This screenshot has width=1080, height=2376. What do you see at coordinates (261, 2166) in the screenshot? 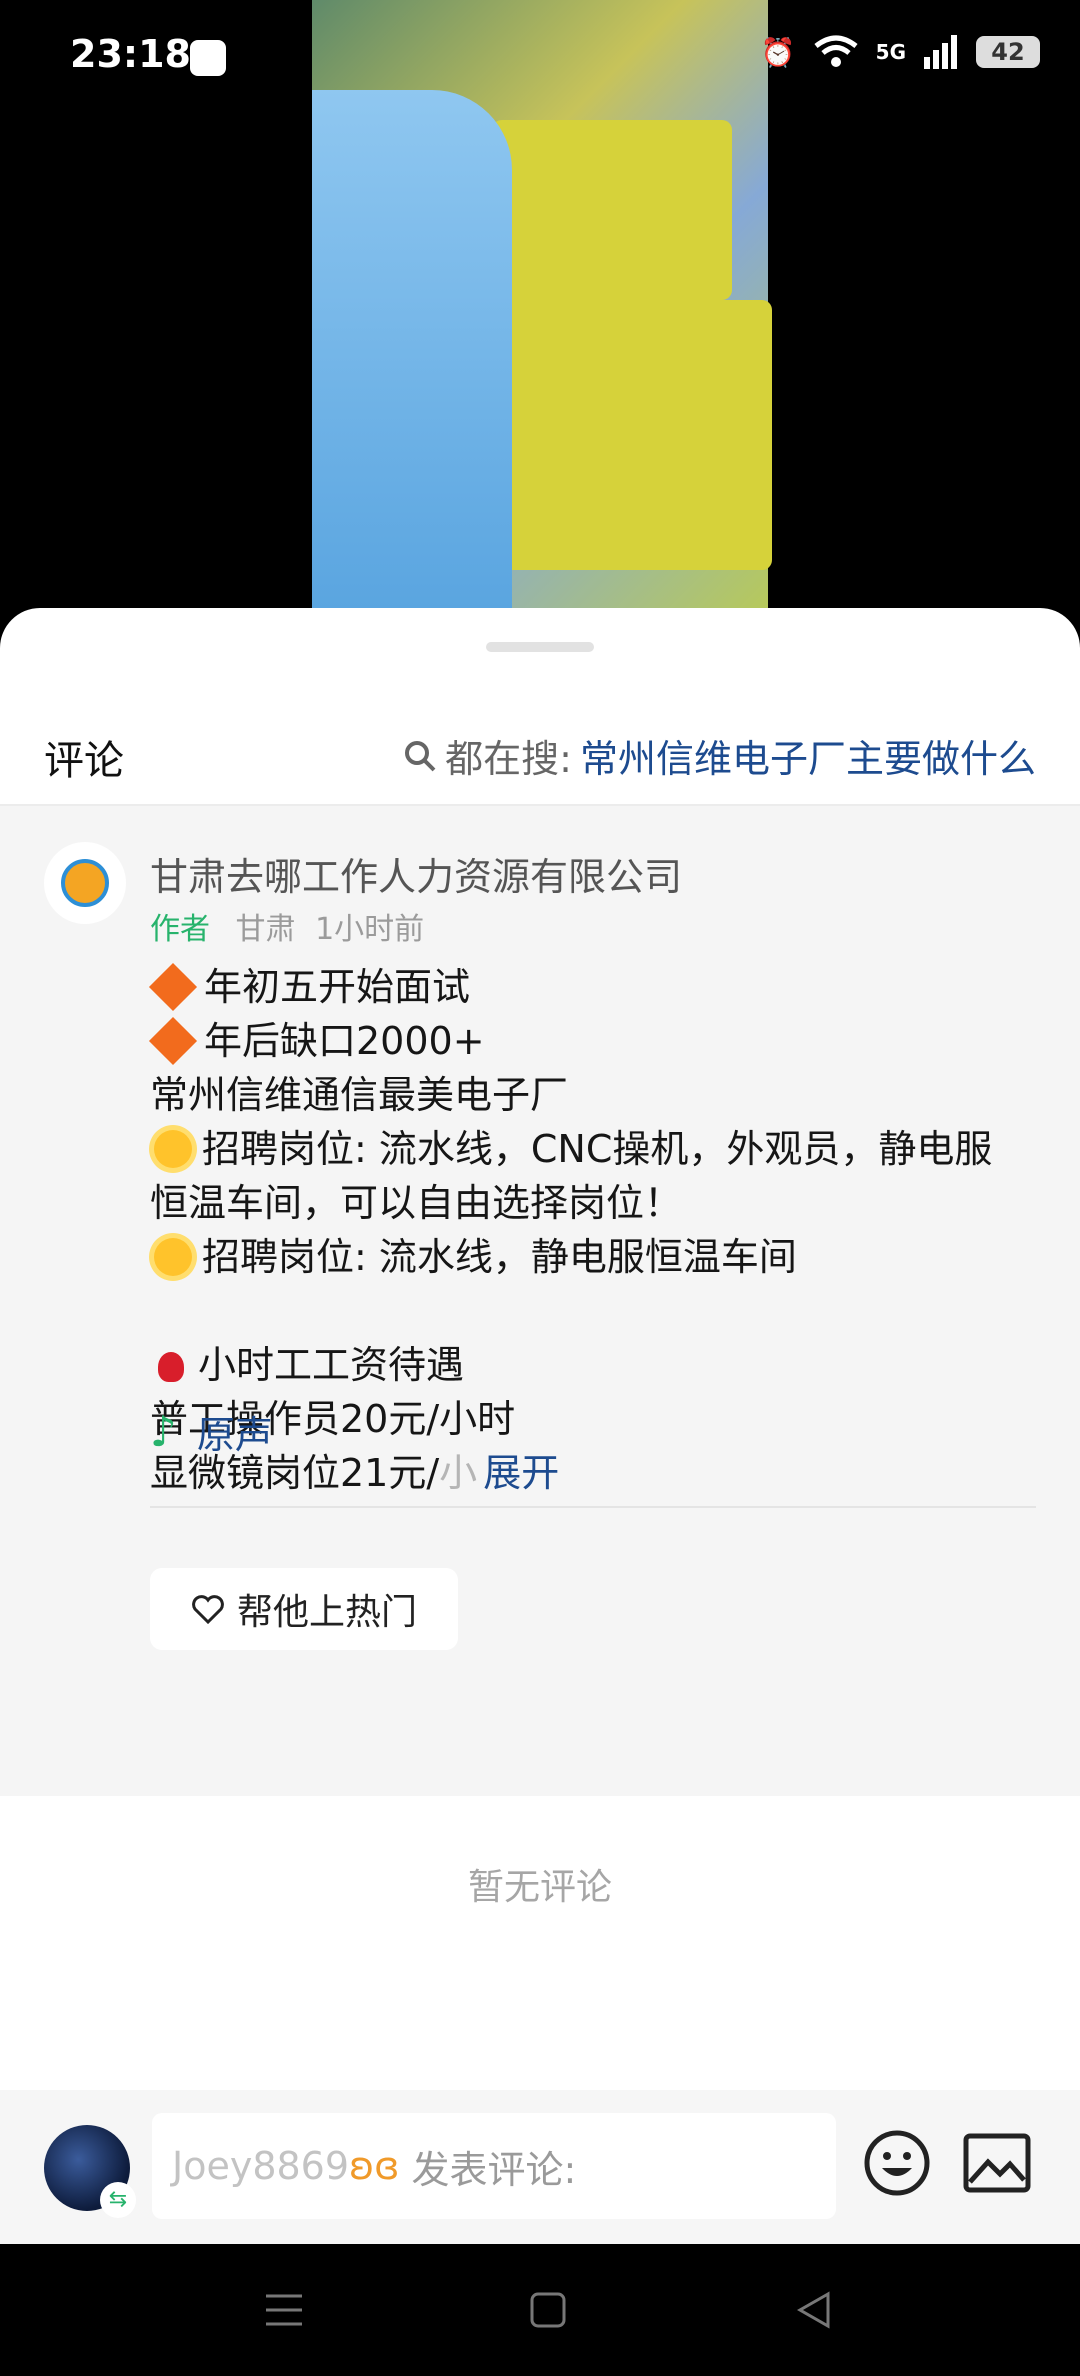
I see `comment-username: Joey8869` at bounding box center [261, 2166].